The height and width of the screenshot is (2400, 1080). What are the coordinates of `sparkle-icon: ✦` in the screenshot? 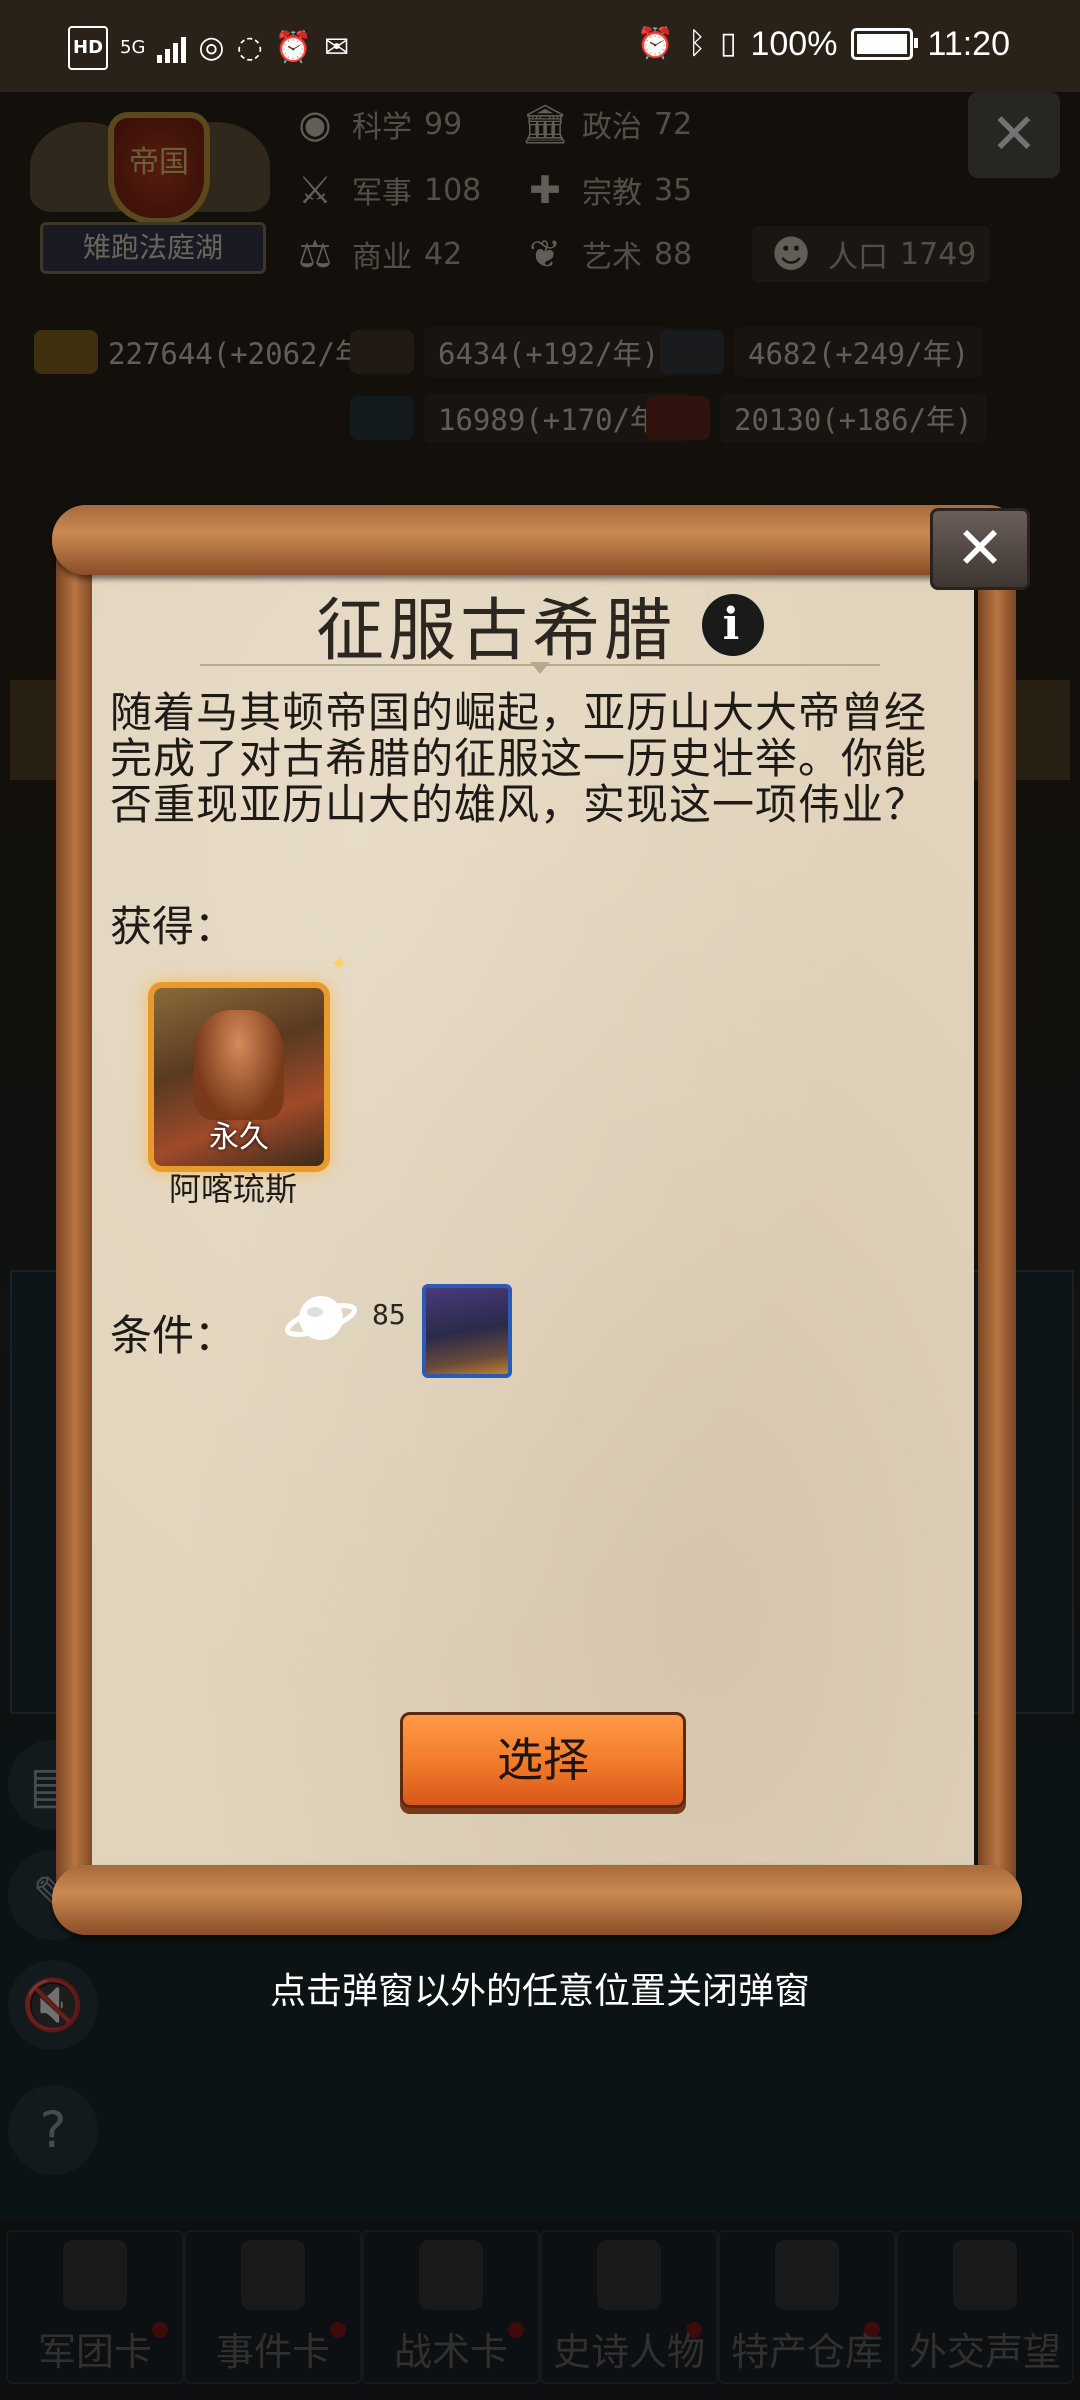 It's located at (339, 964).